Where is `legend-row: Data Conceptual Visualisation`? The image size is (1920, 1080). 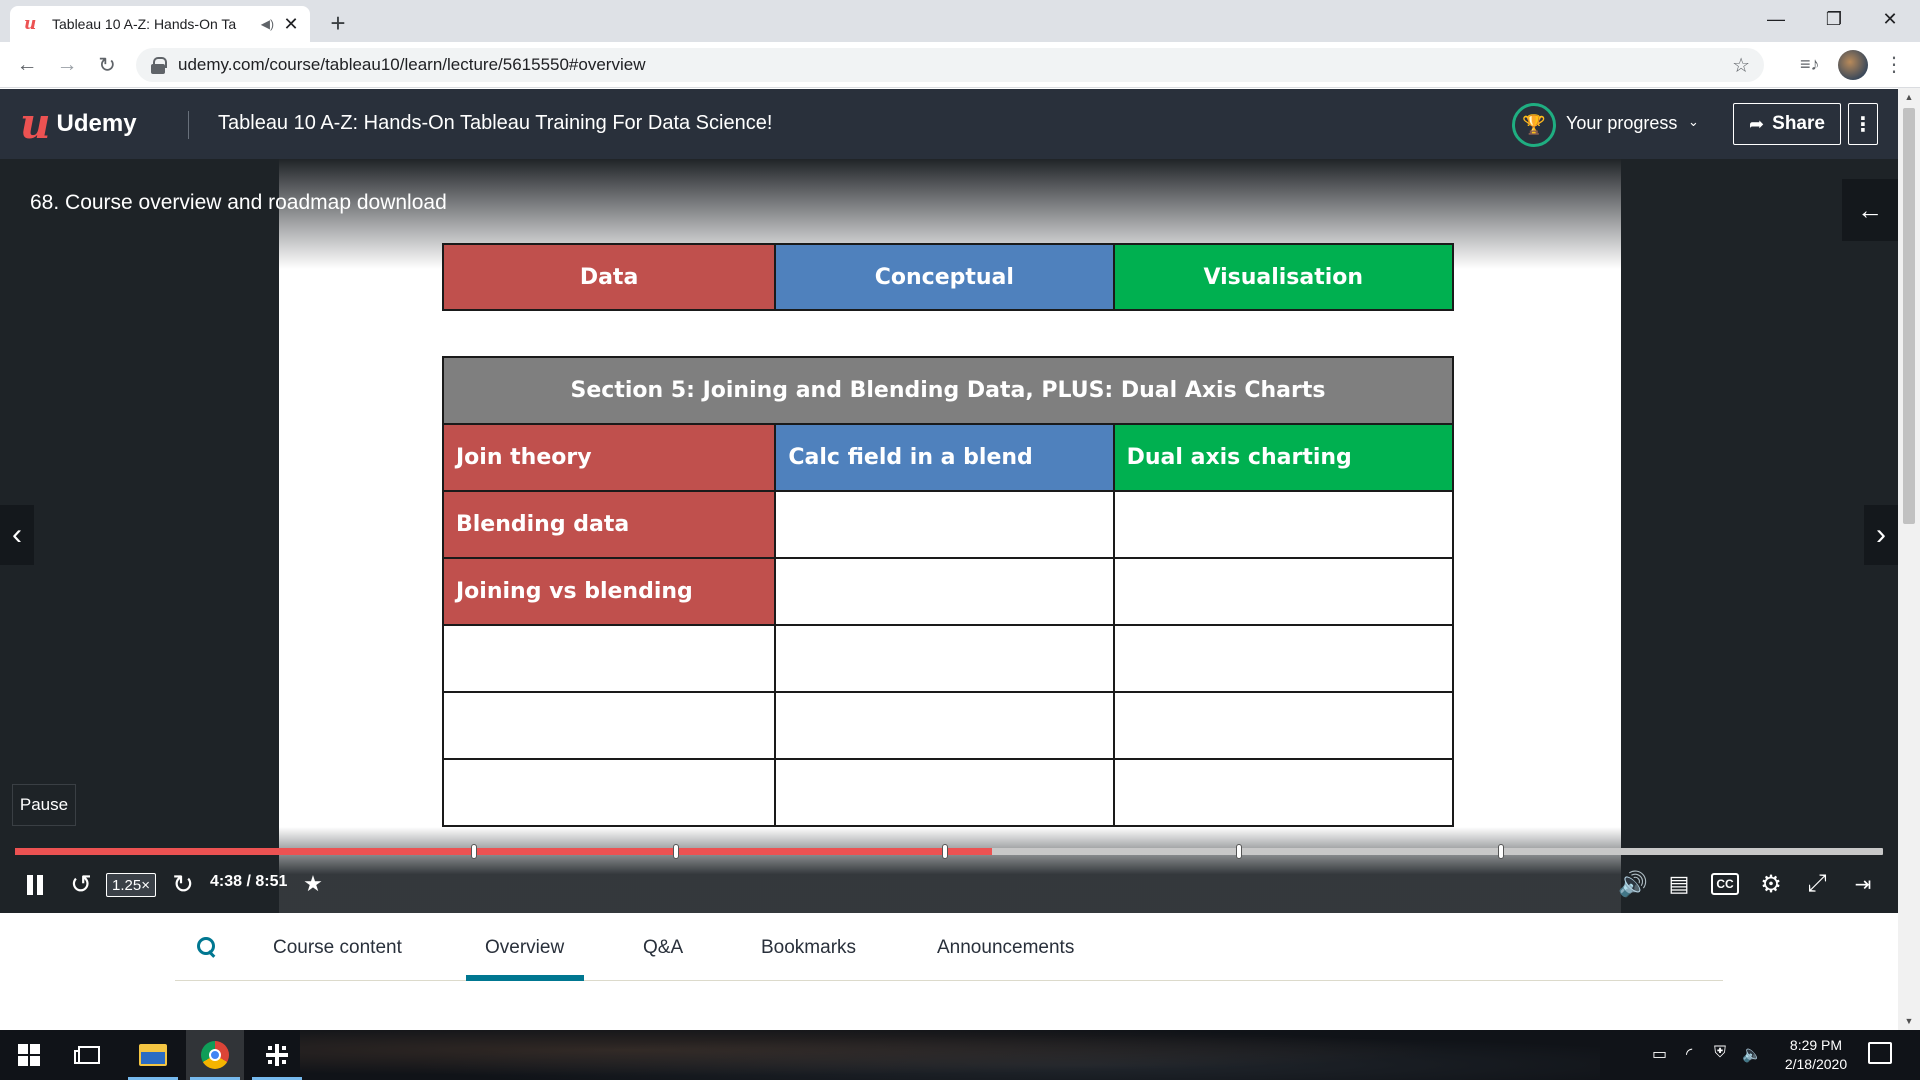 legend-row: Data Conceptual Visualisation is located at coordinates (948, 277).